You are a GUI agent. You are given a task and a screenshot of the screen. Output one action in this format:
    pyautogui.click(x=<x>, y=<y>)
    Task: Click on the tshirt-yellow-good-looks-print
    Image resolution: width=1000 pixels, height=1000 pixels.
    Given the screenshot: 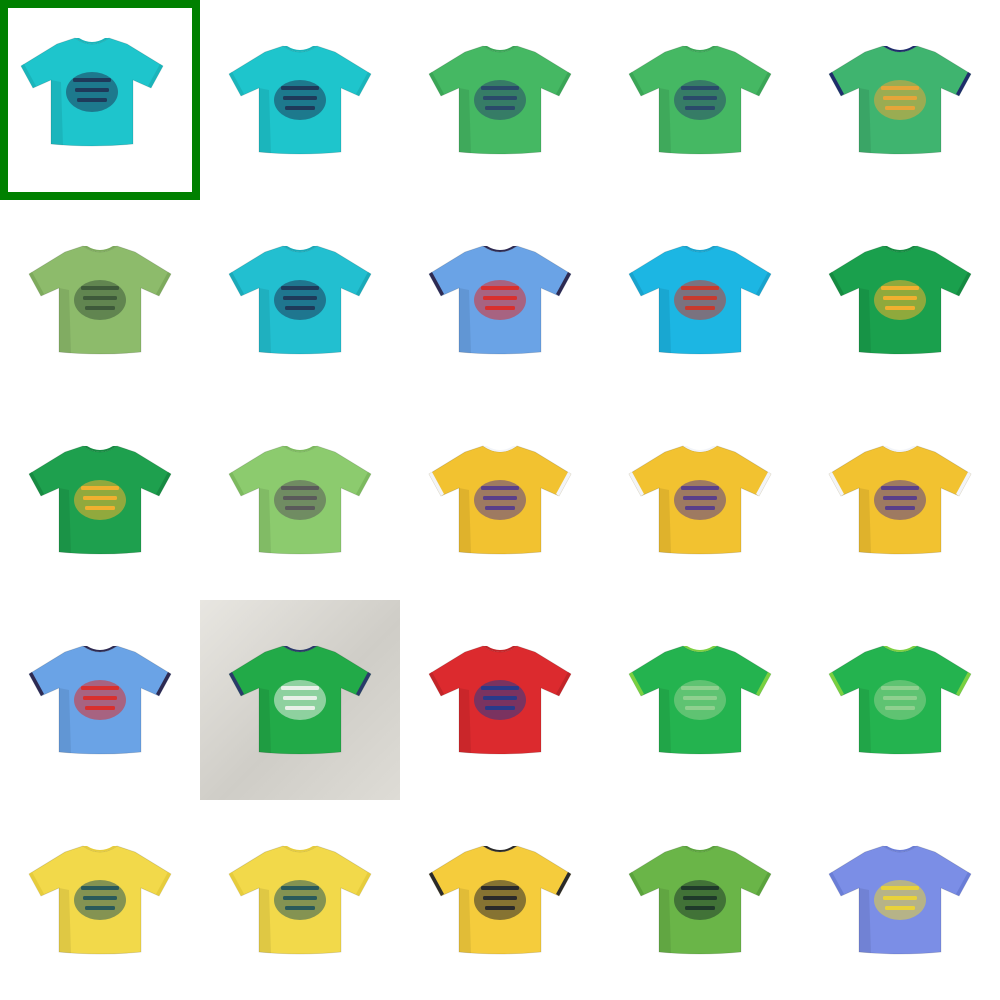 What is the action you would take?
    pyautogui.click(x=500, y=900)
    